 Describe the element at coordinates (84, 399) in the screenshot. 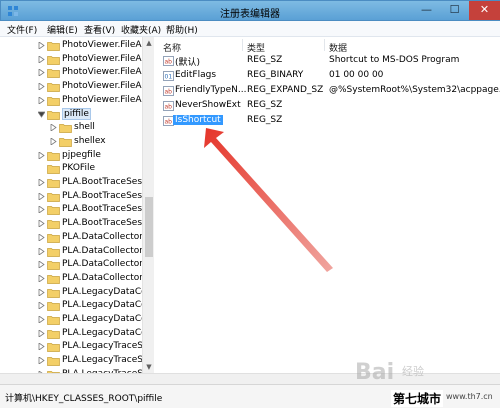

I see `status-path: 计算机\HKEY_CLASSES_ROOT\piffile` at that location.